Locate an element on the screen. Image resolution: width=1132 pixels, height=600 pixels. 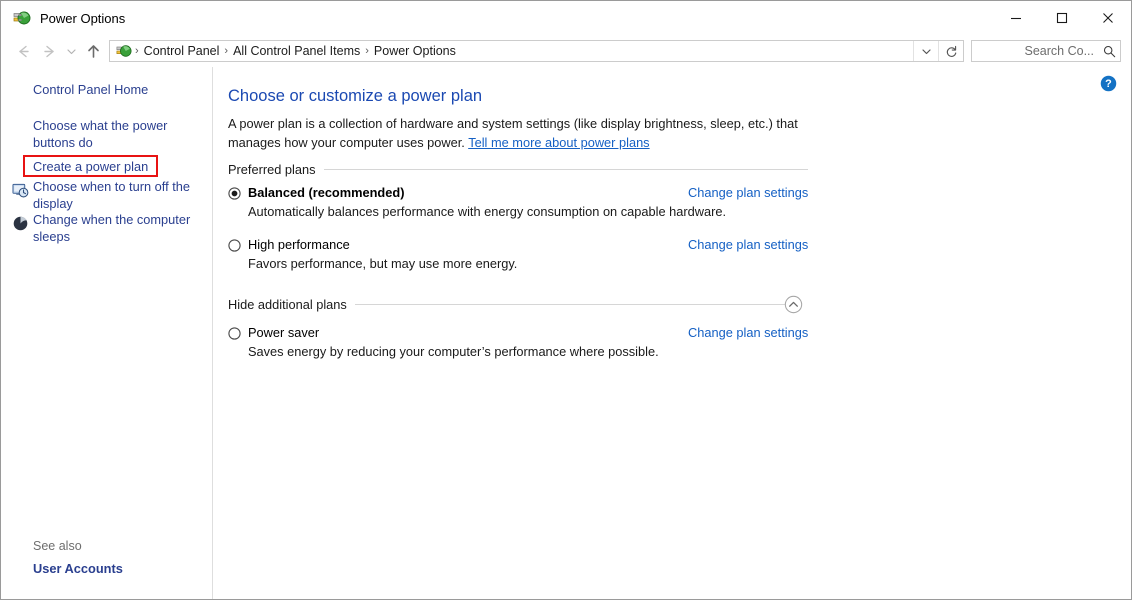
plan-name-balanced: Balanced (recommended) is located at coordinates (326, 192).